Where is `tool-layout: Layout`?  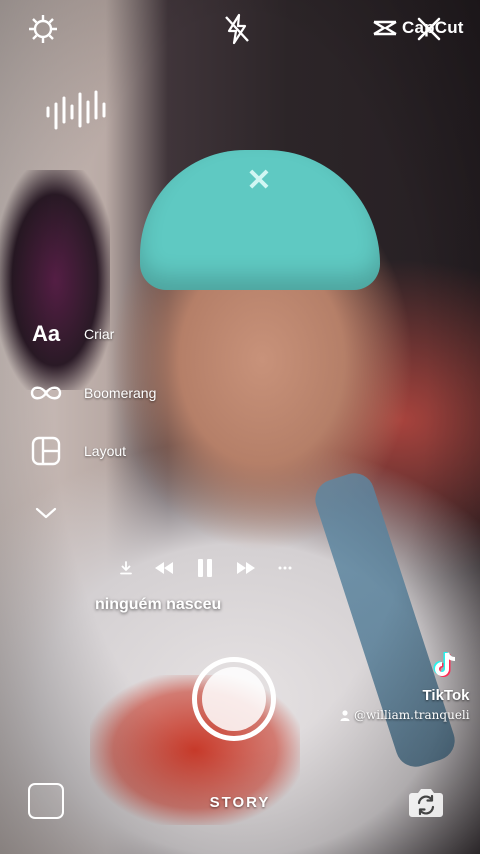 tool-layout: Layout is located at coordinates (76, 451).